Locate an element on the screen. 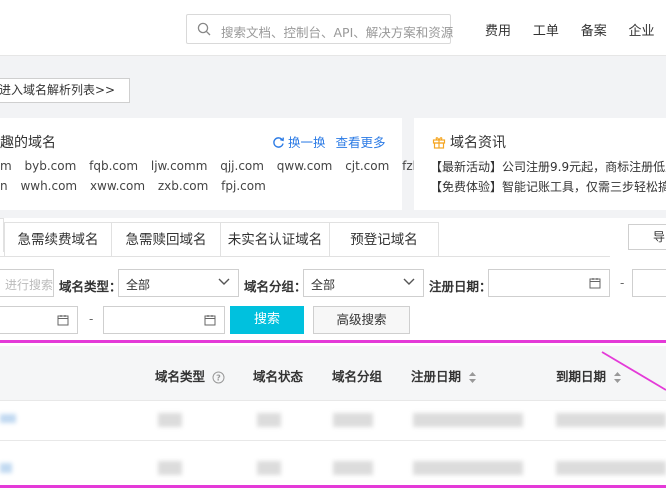 This screenshot has width=666, height=500. tab-preregistered: 预登记域名 is located at coordinates (384, 239).